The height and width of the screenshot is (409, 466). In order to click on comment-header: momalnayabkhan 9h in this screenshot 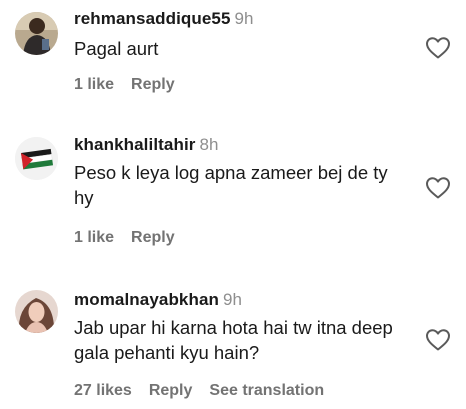, I will do `click(158, 300)`.